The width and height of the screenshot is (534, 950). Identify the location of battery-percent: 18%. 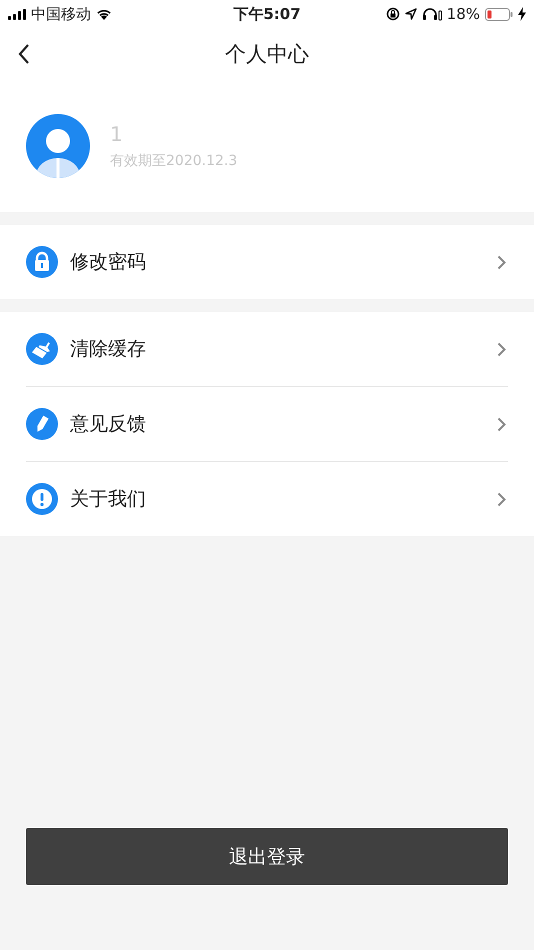
(463, 14).